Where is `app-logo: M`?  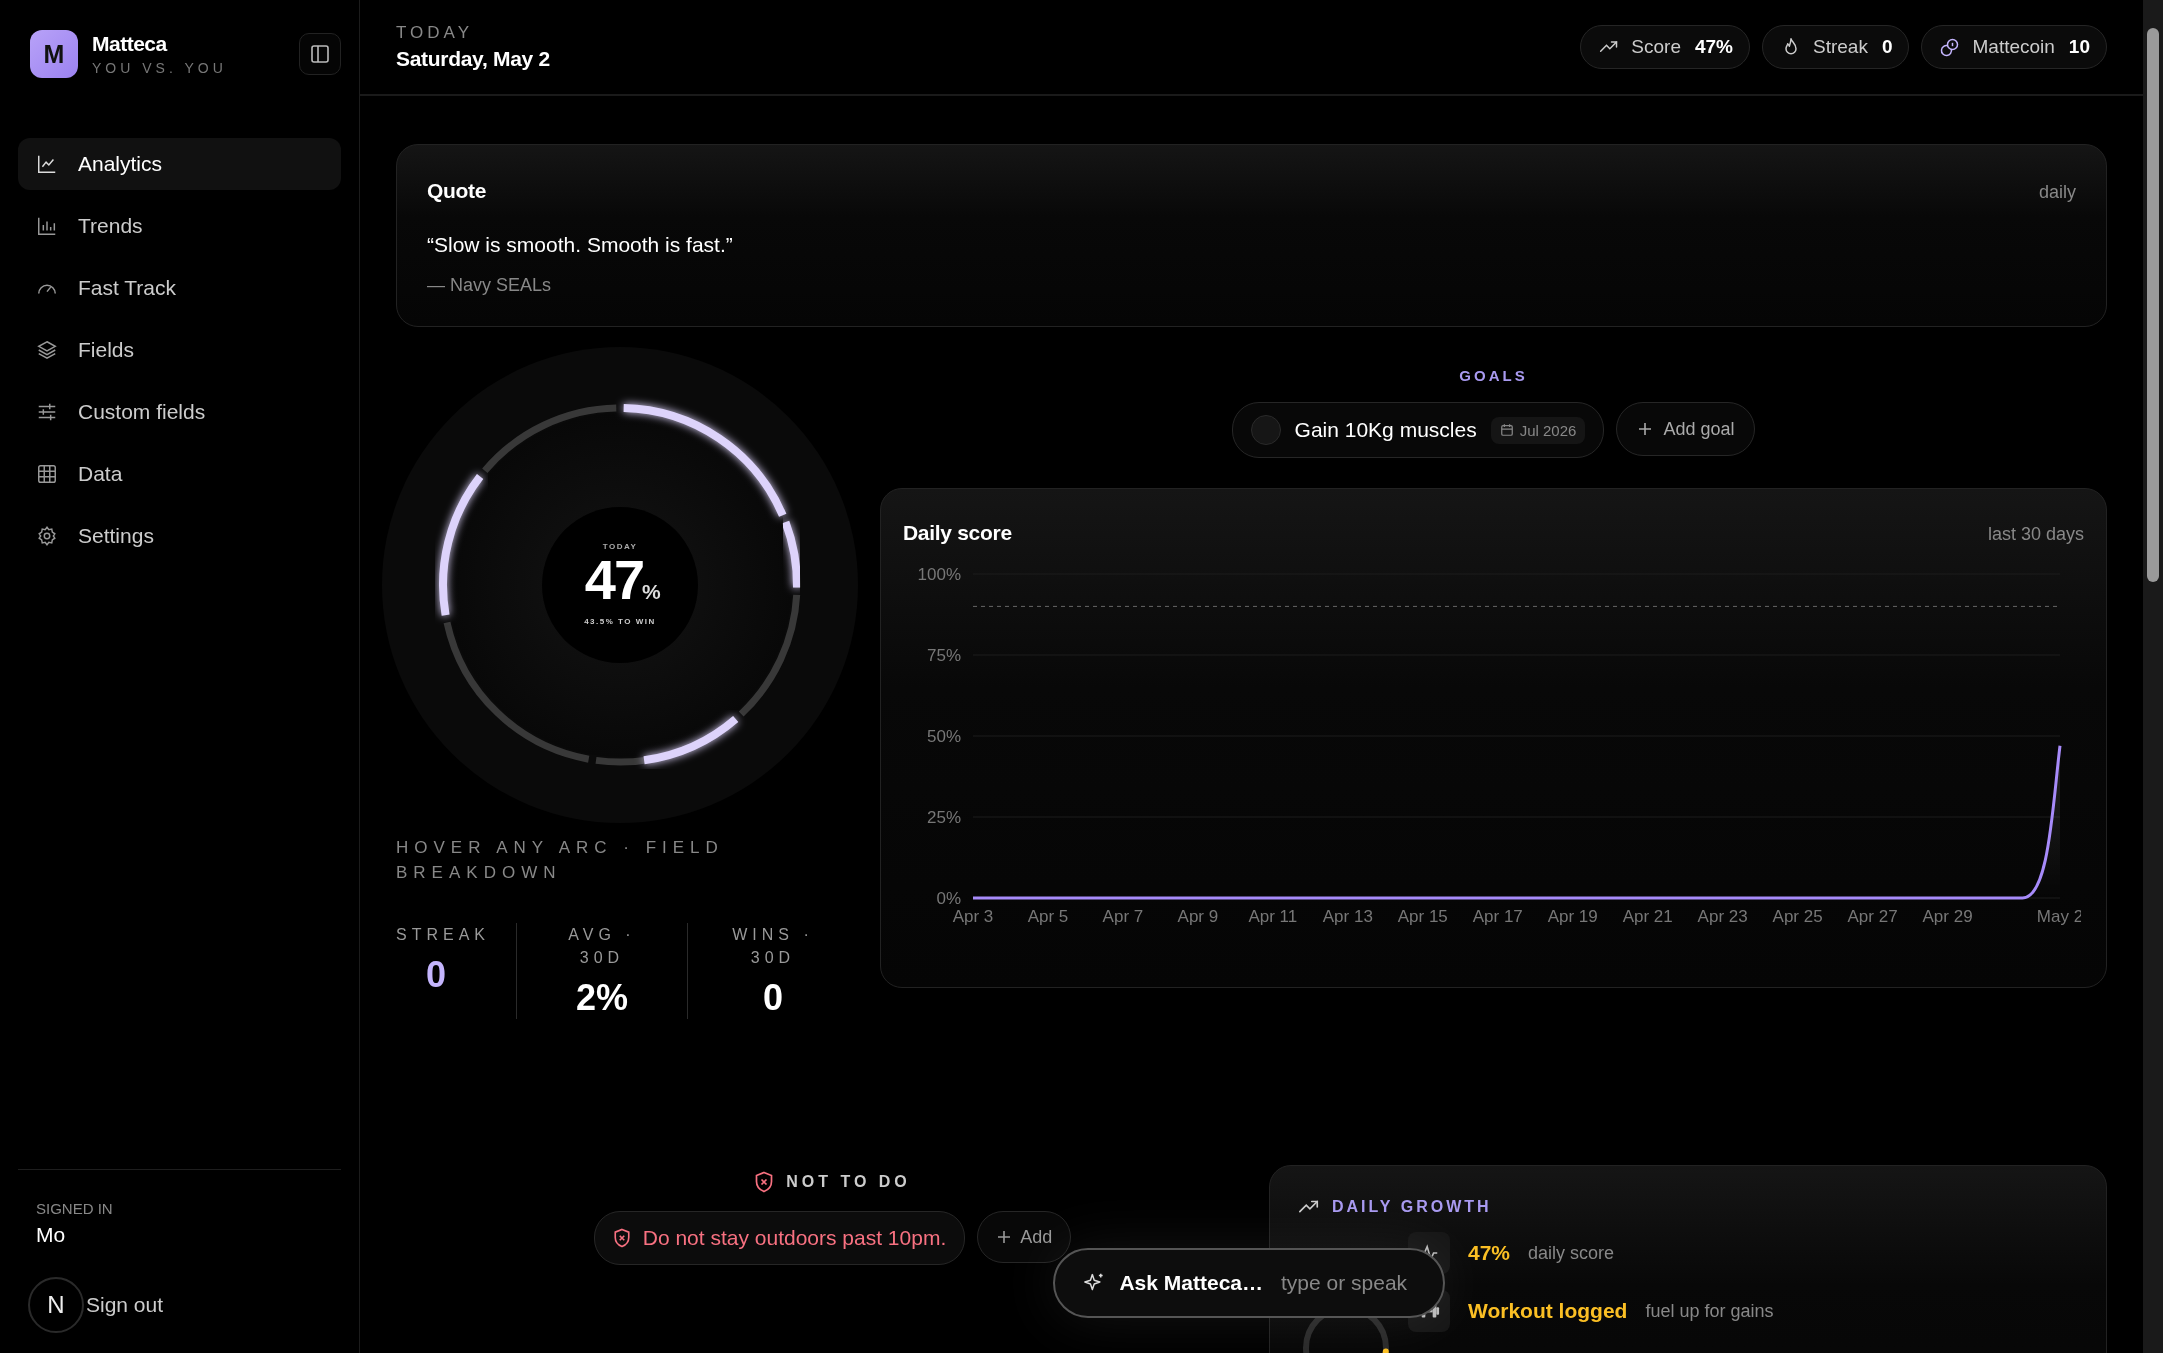 app-logo: M is located at coordinates (54, 54).